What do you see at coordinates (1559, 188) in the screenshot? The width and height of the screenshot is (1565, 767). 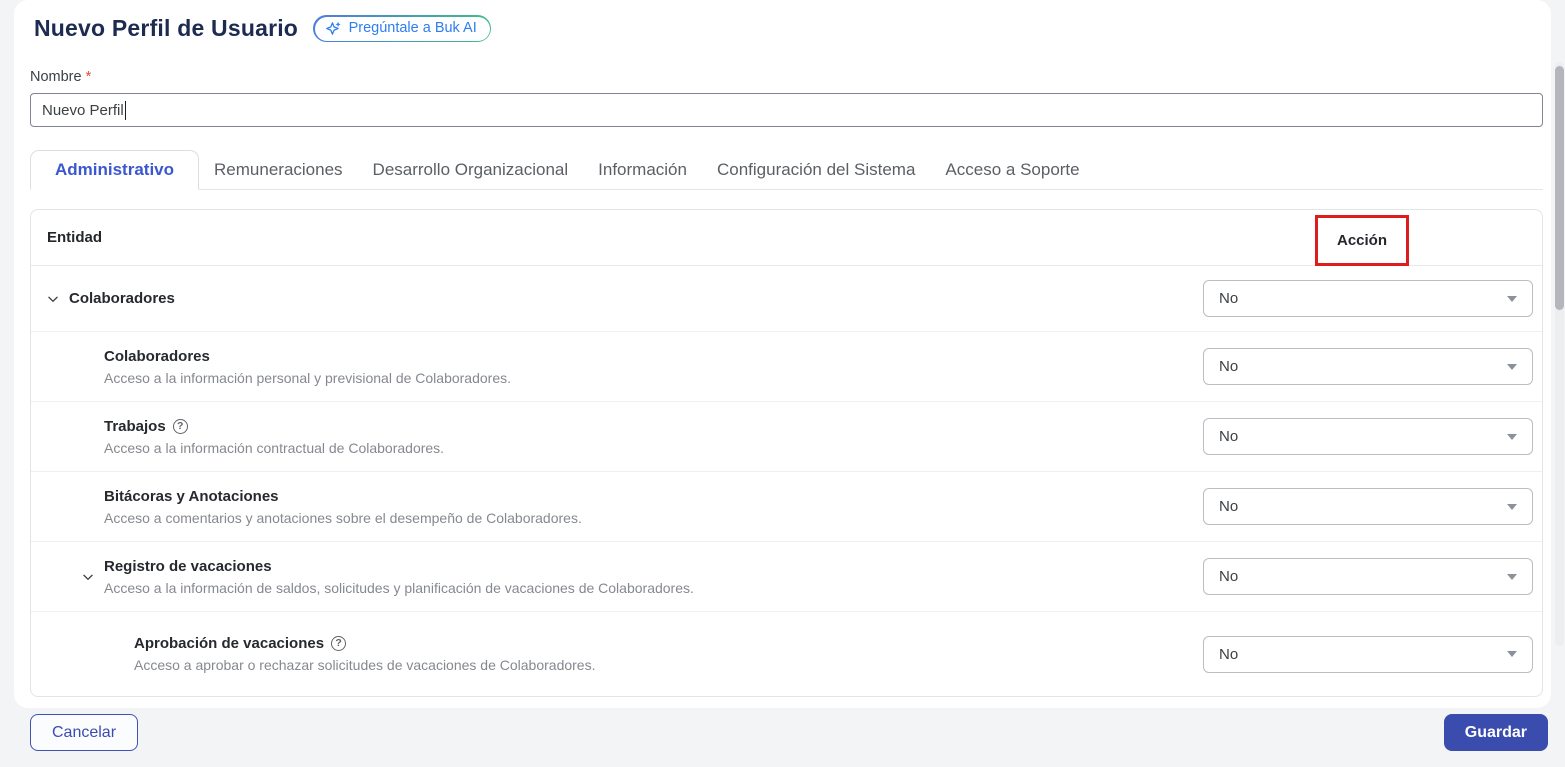 I see `scrollbar-thumb` at bounding box center [1559, 188].